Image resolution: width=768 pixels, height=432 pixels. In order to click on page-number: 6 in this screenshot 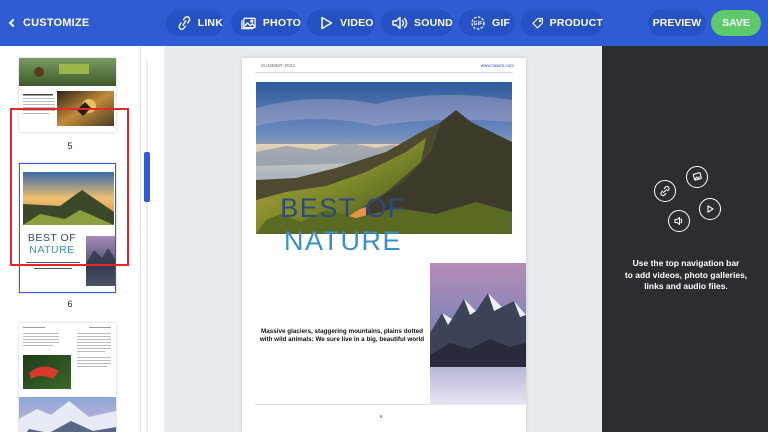, I will do `click(381, 416)`.